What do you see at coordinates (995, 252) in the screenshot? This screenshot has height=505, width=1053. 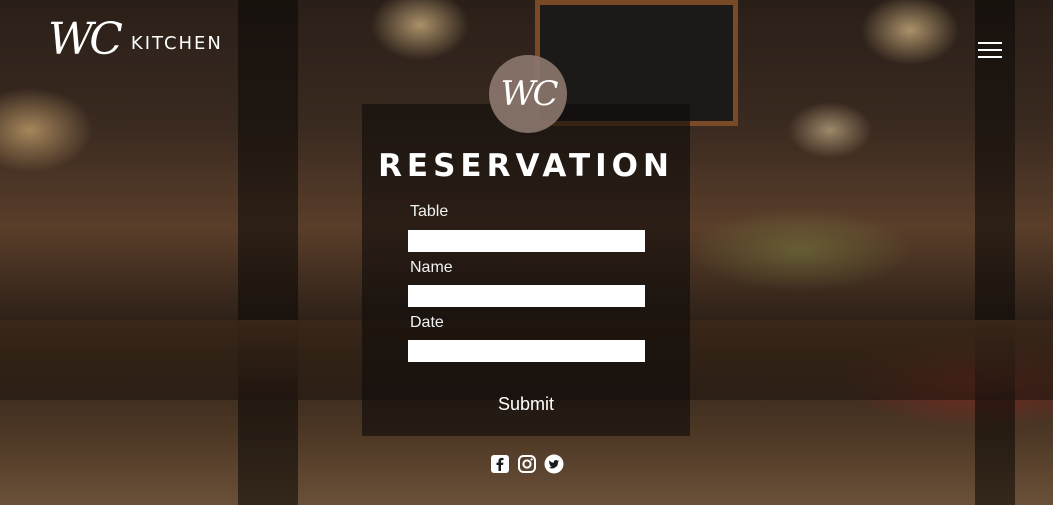 I see `background-pillar-right` at bounding box center [995, 252].